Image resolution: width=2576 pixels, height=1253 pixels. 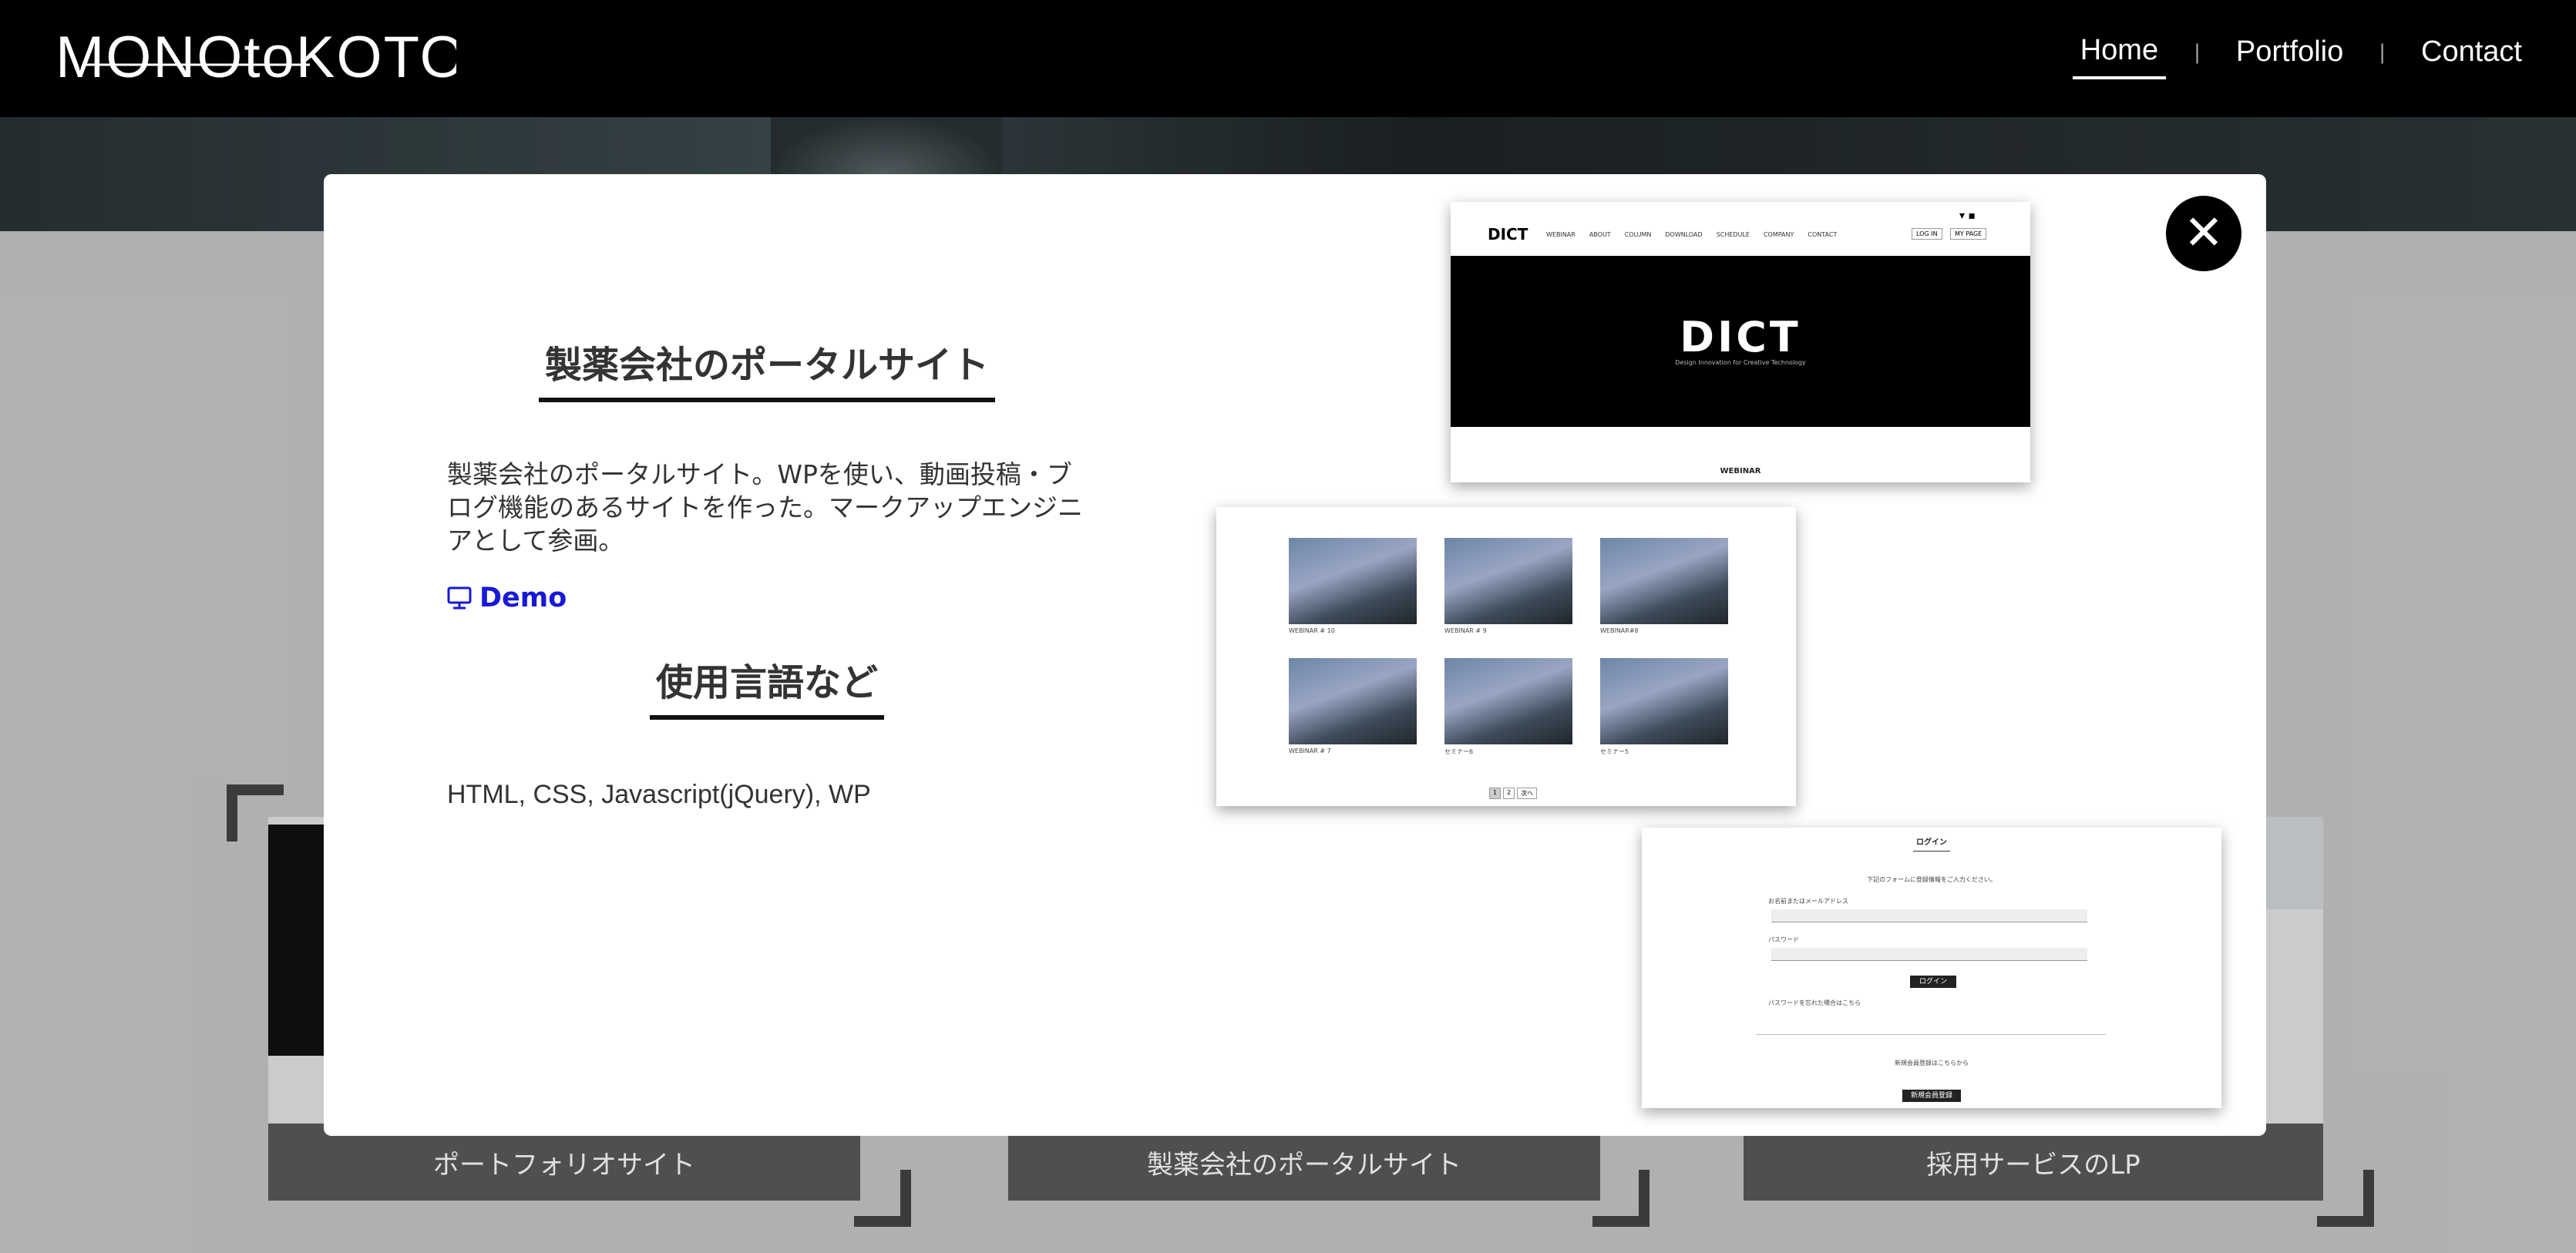 I want to click on mini-nav-item: DOWNLOAD, so click(x=1684, y=234).